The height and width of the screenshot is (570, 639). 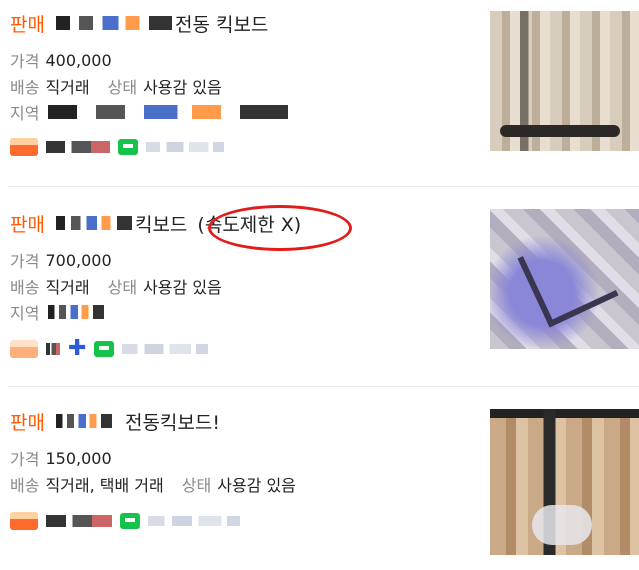 I want to click on price-row: 가격 700,000, so click(x=61, y=260).